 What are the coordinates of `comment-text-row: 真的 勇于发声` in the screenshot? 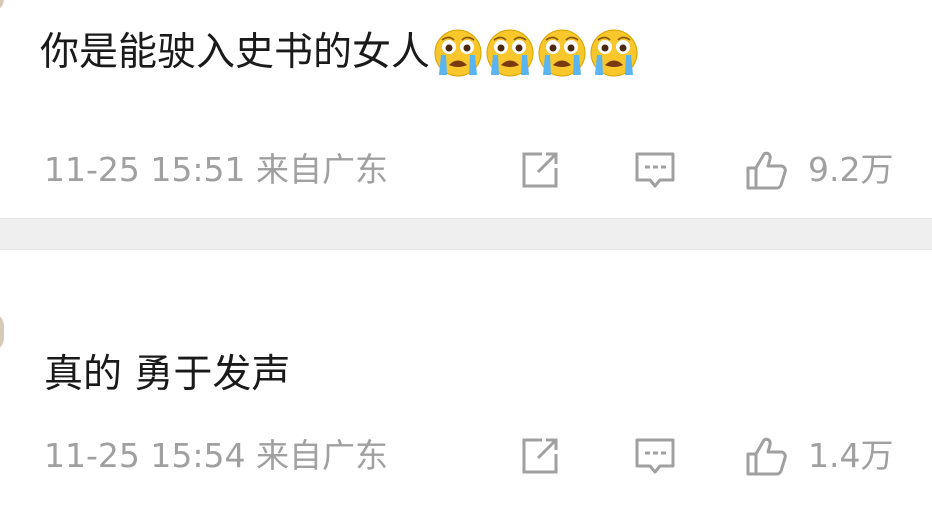 It's located at (167, 375).